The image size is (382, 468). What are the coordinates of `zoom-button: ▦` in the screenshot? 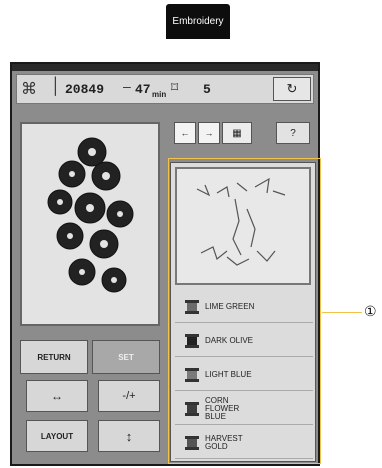 It's located at (237, 133).